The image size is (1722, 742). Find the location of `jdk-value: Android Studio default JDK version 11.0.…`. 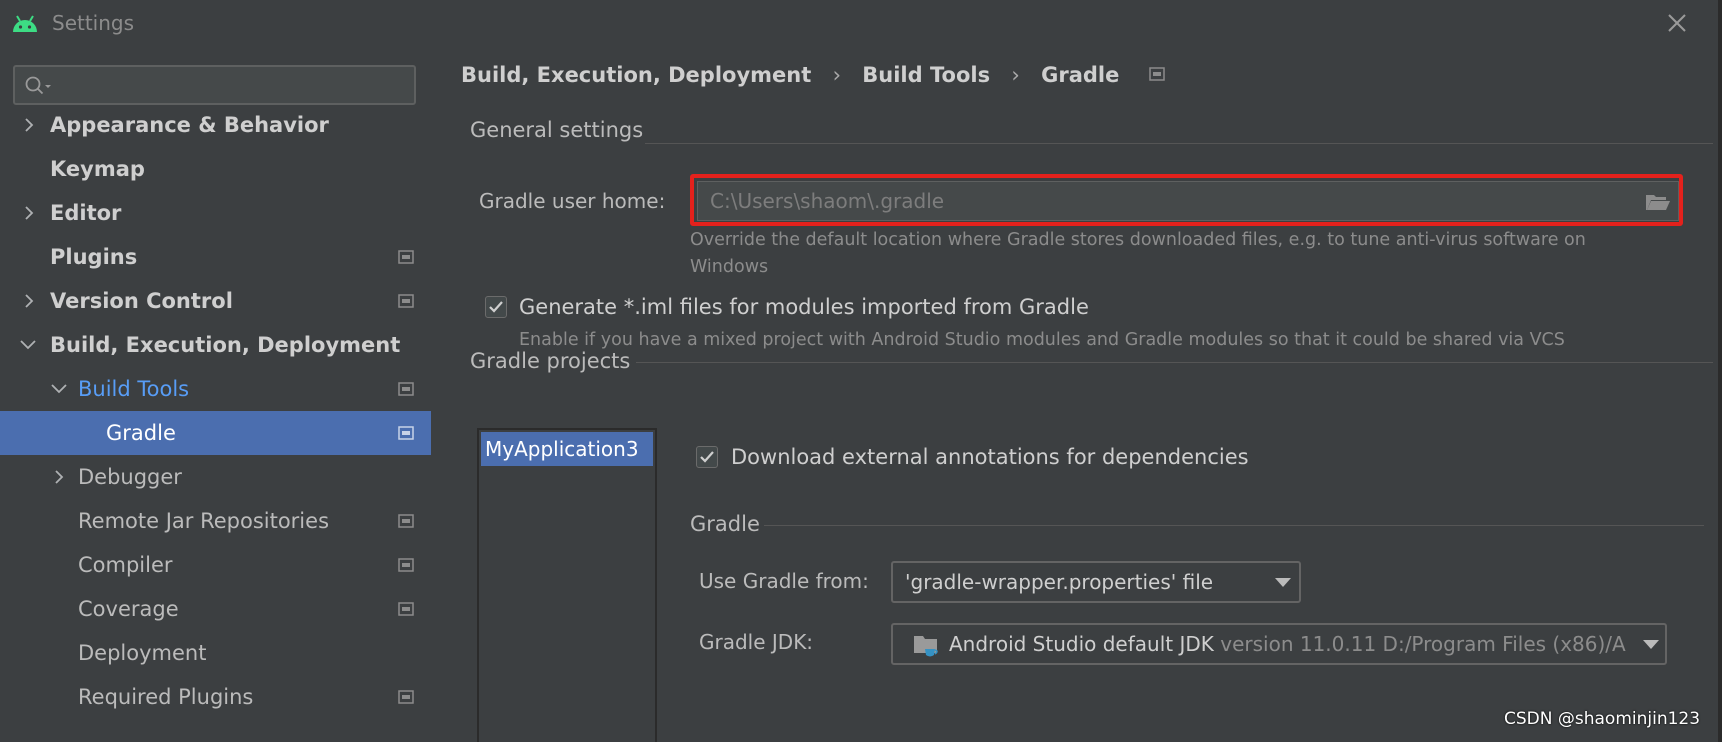

jdk-value: Android Studio default JDK version 11.0.… is located at coordinates (1287, 644).